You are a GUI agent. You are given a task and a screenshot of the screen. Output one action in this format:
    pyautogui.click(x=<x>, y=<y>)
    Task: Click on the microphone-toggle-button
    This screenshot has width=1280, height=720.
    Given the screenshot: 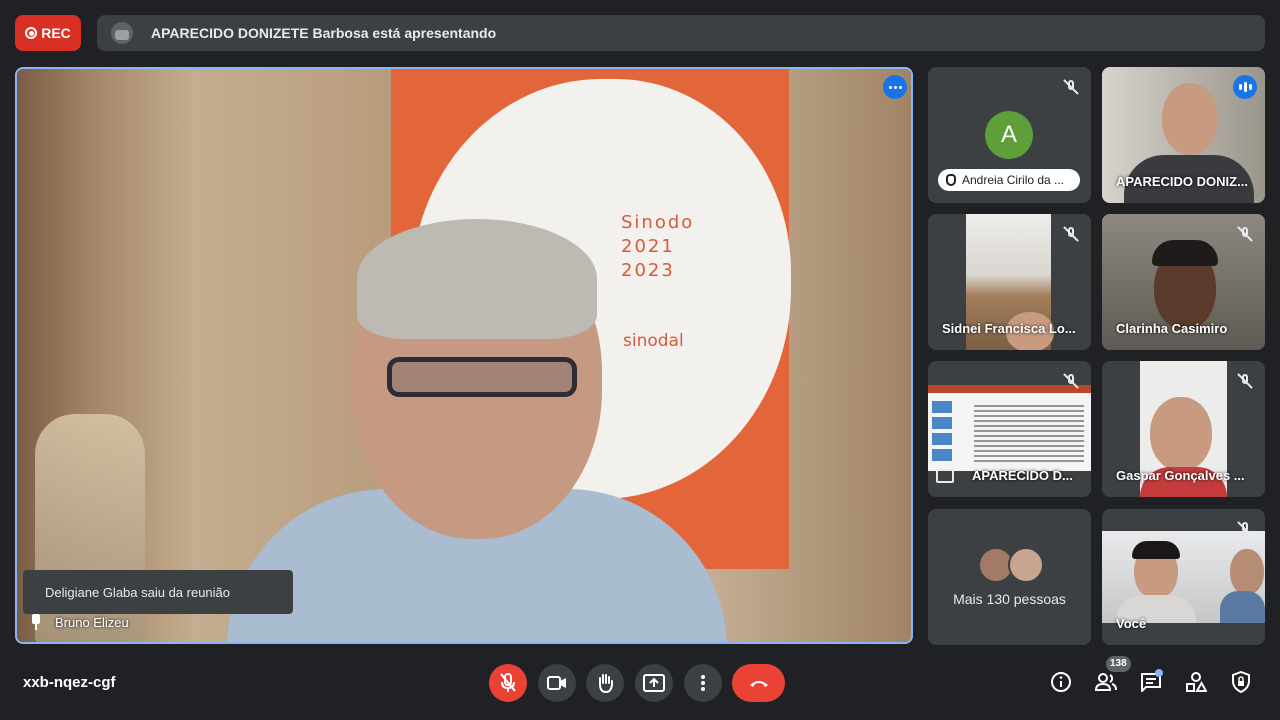 What is the action you would take?
    pyautogui.click(x=508, y=683)
    